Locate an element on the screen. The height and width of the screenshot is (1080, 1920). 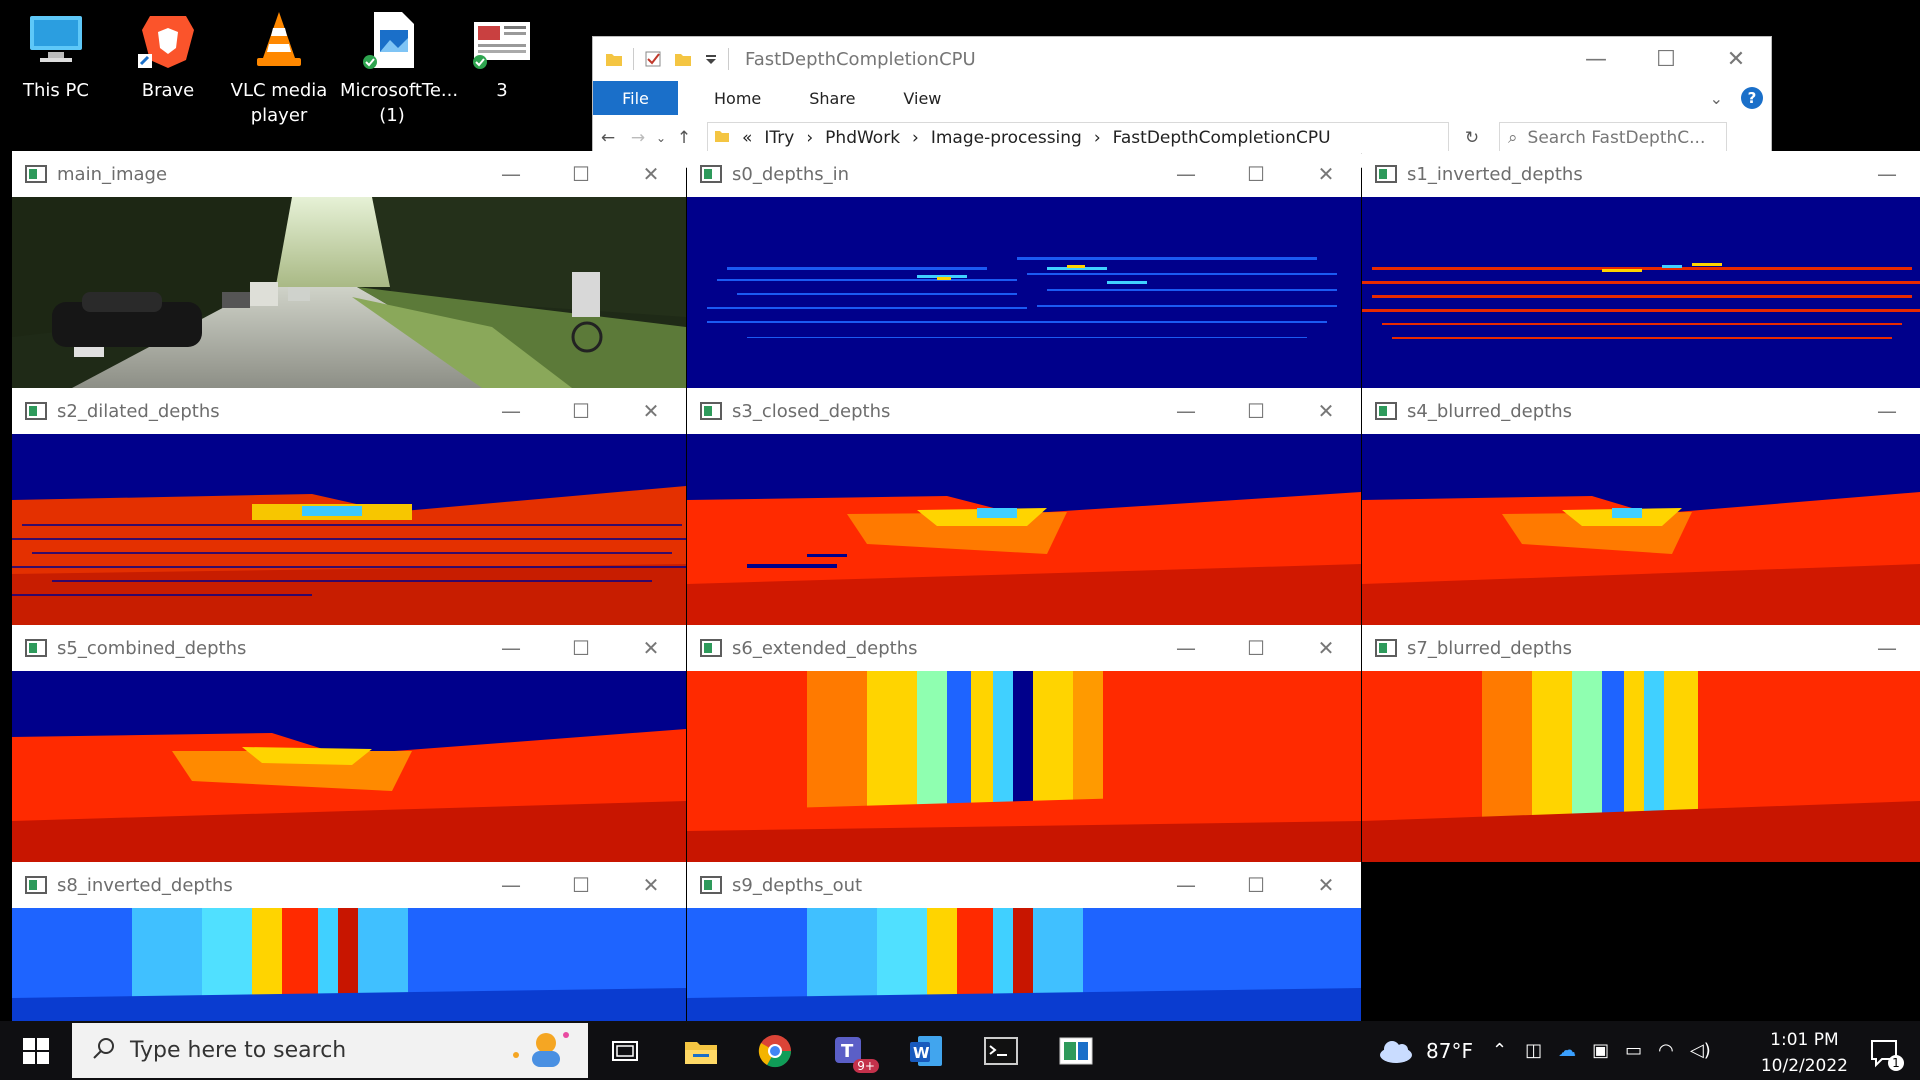
cv-window-s6-extended-depths: s6_extended_depths — ☐ ✕ is located at coordinates (1024, 743).